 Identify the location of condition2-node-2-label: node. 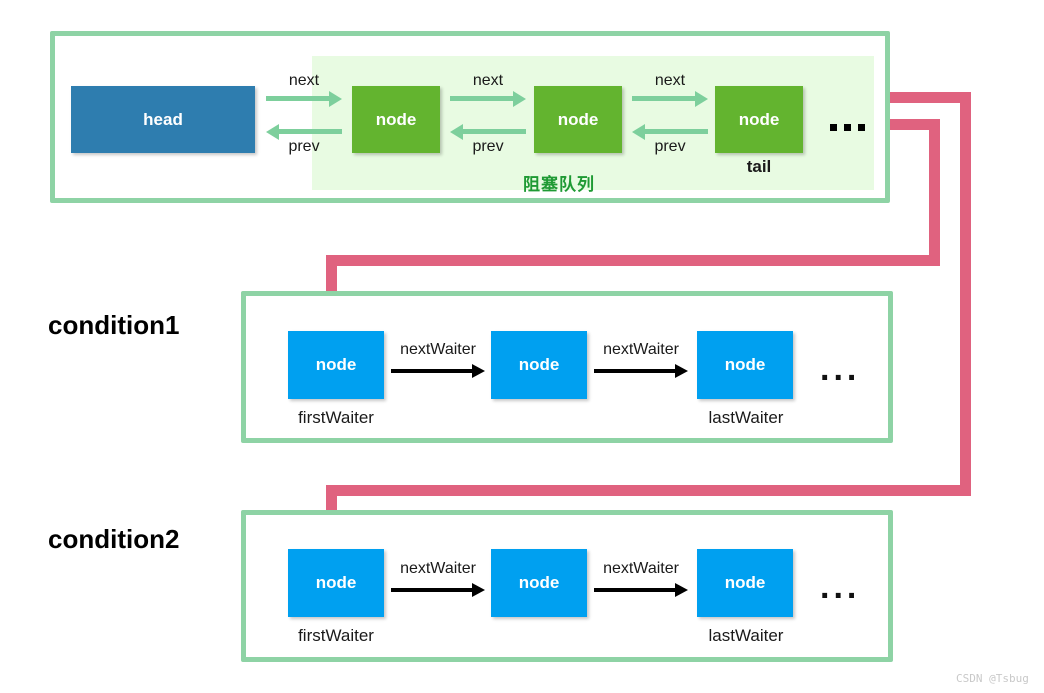
(539, 582).